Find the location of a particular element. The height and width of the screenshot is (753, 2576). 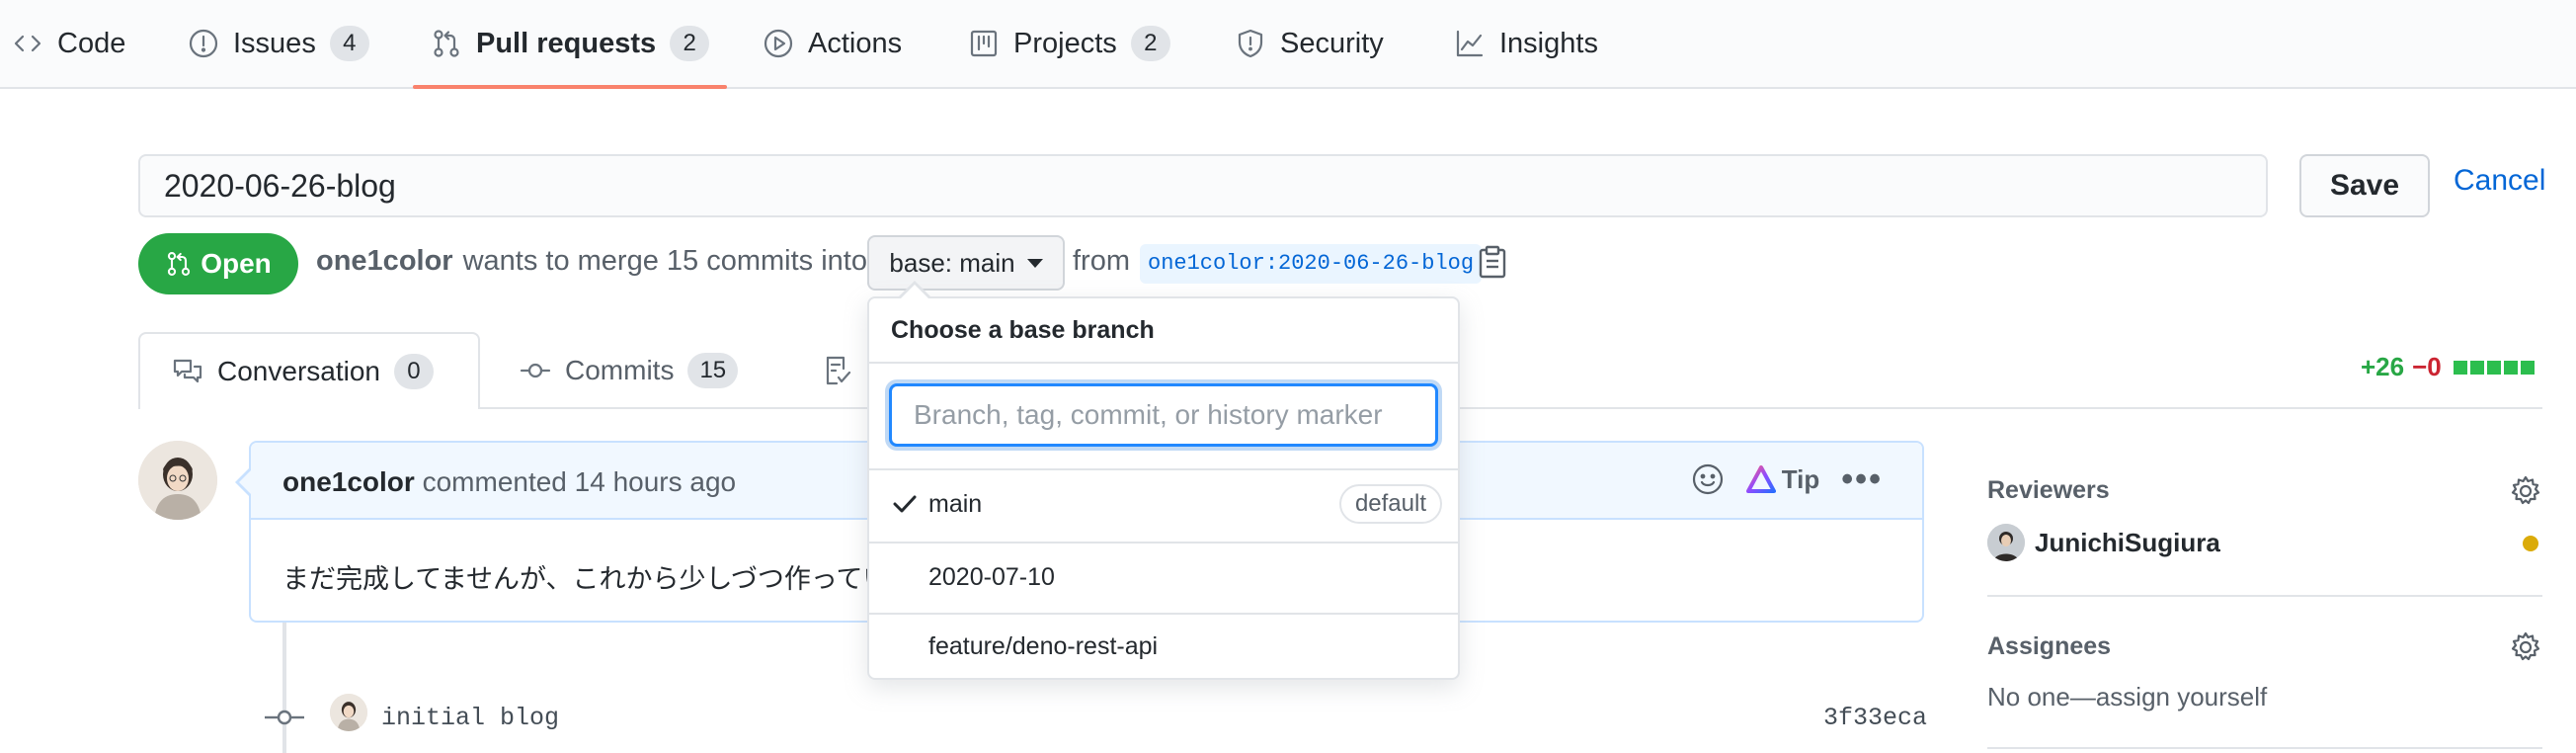

caret-down-icon is located at coordinates (1034, 263).